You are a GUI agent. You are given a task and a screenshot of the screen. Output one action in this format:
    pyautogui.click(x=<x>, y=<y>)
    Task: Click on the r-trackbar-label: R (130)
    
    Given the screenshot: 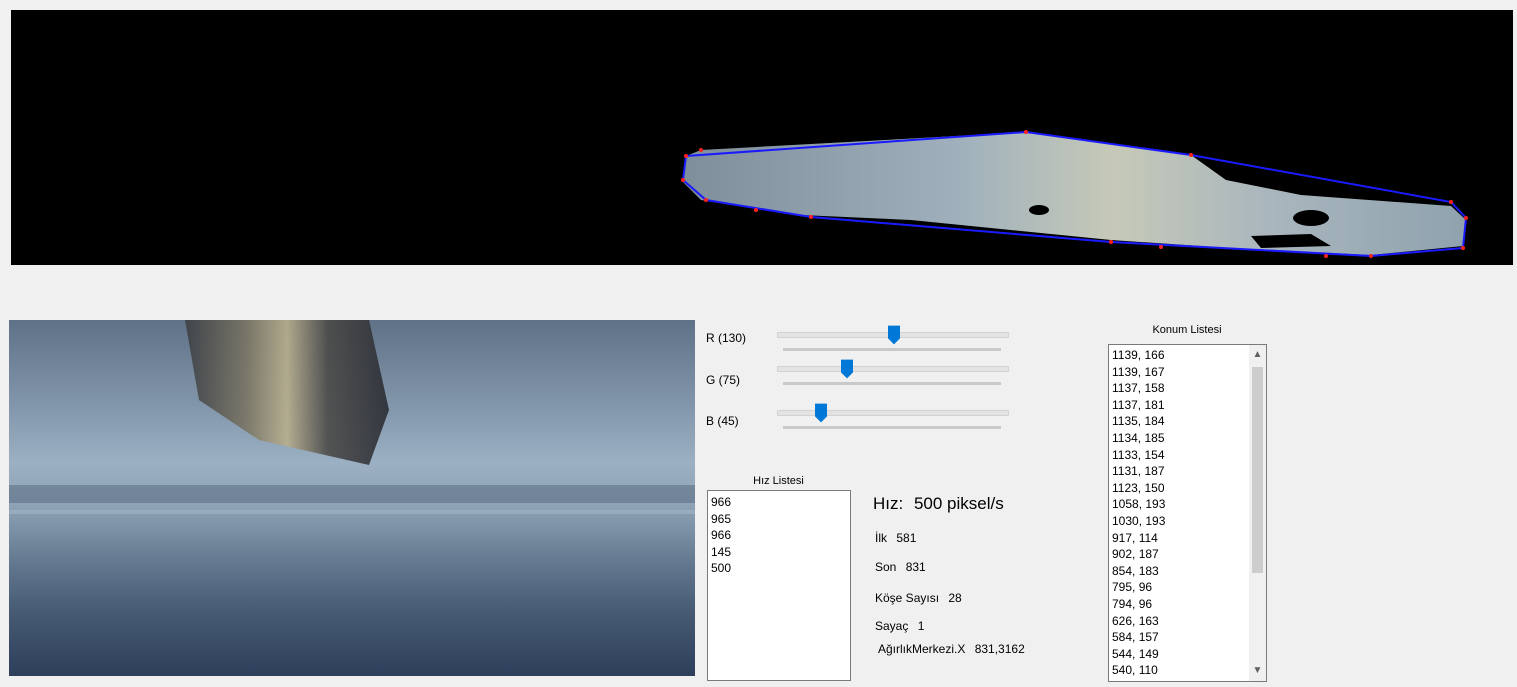 What is the action you would take?
    pyautogui.click(x=726, y=338)
    